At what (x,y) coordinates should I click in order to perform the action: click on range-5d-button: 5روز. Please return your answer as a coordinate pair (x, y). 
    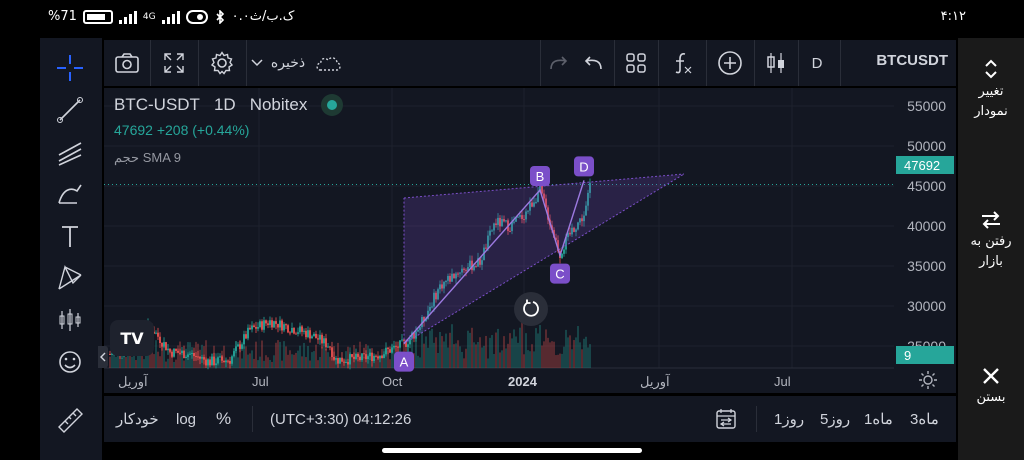
    Looking at the image, I should click on (835, 419).